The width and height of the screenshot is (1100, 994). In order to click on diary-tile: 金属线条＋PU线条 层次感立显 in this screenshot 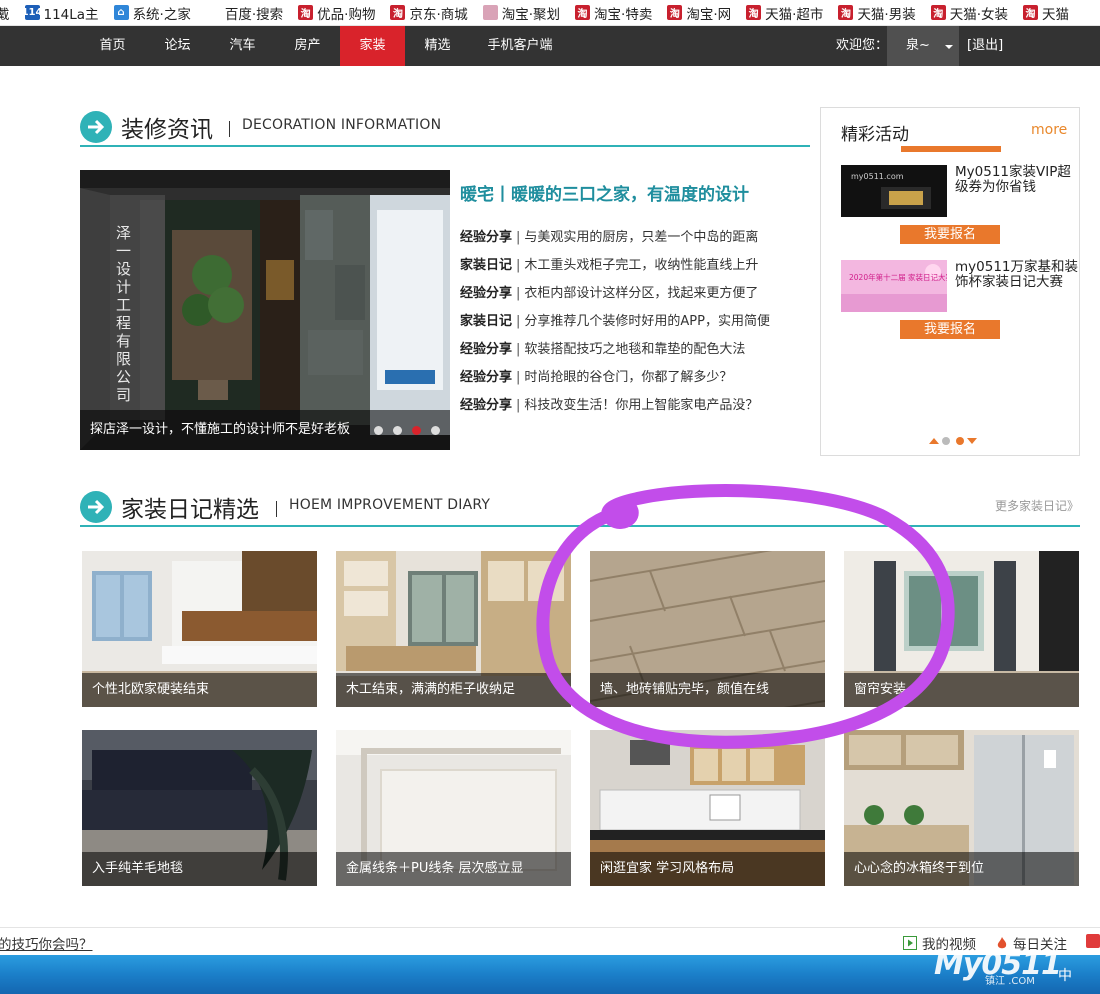, I will do `click(453, 808)`.